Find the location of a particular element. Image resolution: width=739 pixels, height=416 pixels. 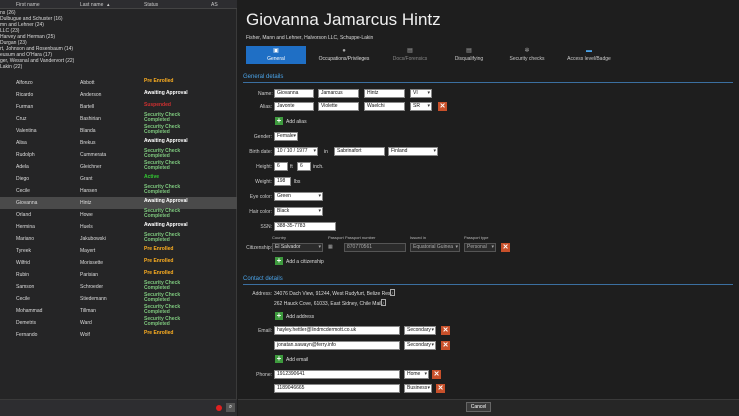

add-address-icon: + is located at coordinates (279, 316).